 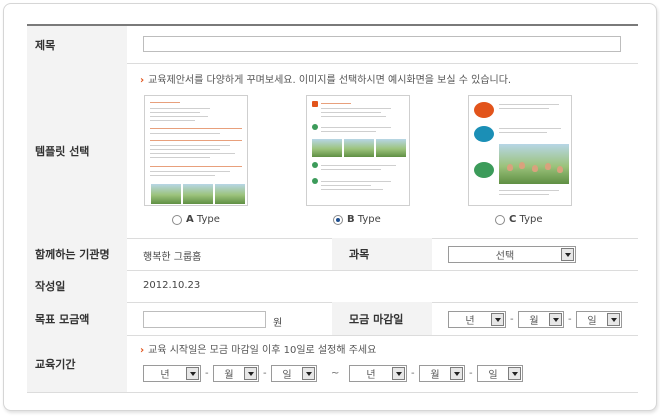 I want to click on goal-label: 목표 모금액, so click(x=77, y=318).